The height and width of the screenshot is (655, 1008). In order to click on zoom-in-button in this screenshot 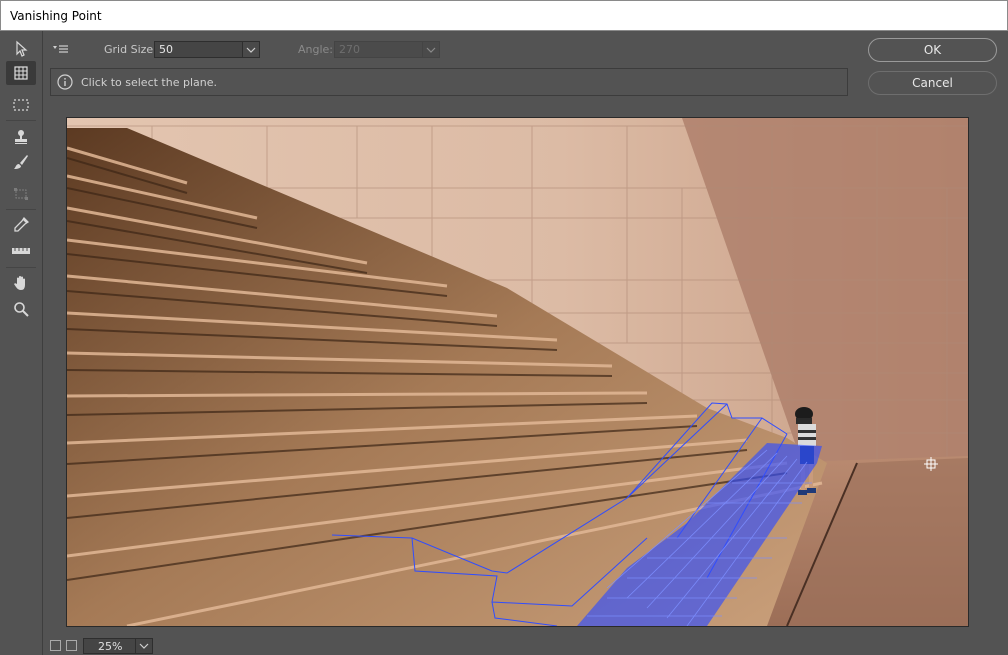, I will do `click(71, 645)`.